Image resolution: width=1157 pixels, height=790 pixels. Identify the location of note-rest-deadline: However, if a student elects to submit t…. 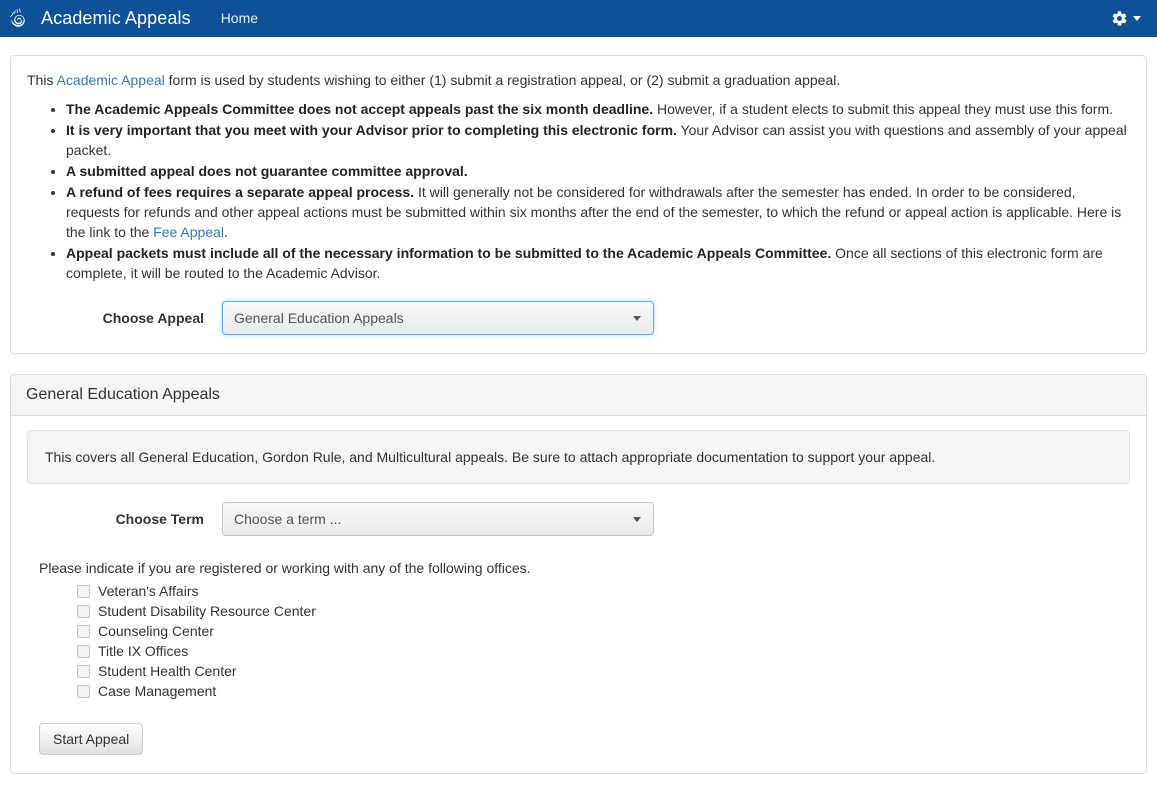
(883, 109).